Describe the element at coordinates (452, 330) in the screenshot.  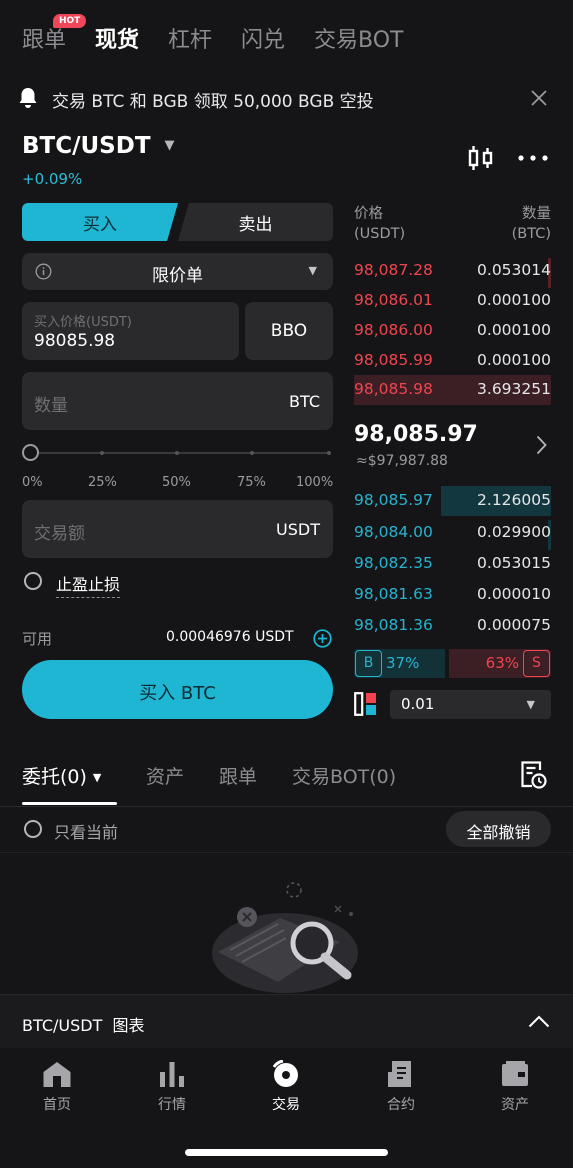
I see `ask-row: 98,086.00 0.000100` at that location.